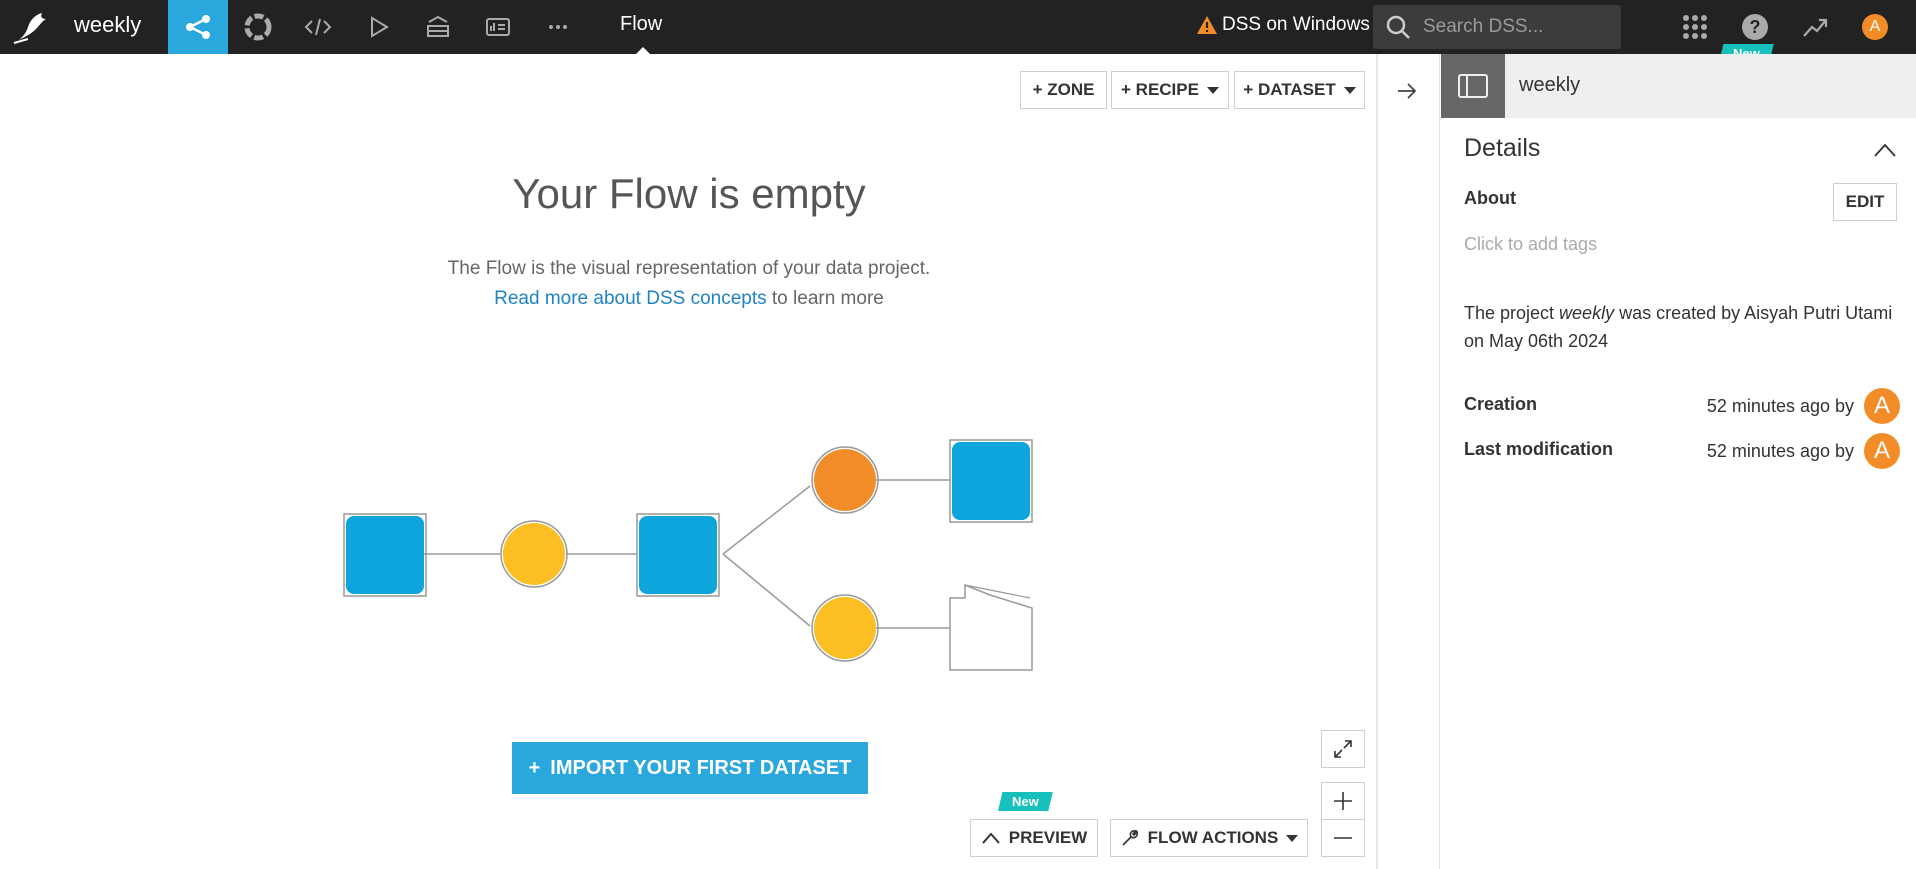 This screenshot has height=869, width=1916. I want to click on search-input, so click(1513, 27).